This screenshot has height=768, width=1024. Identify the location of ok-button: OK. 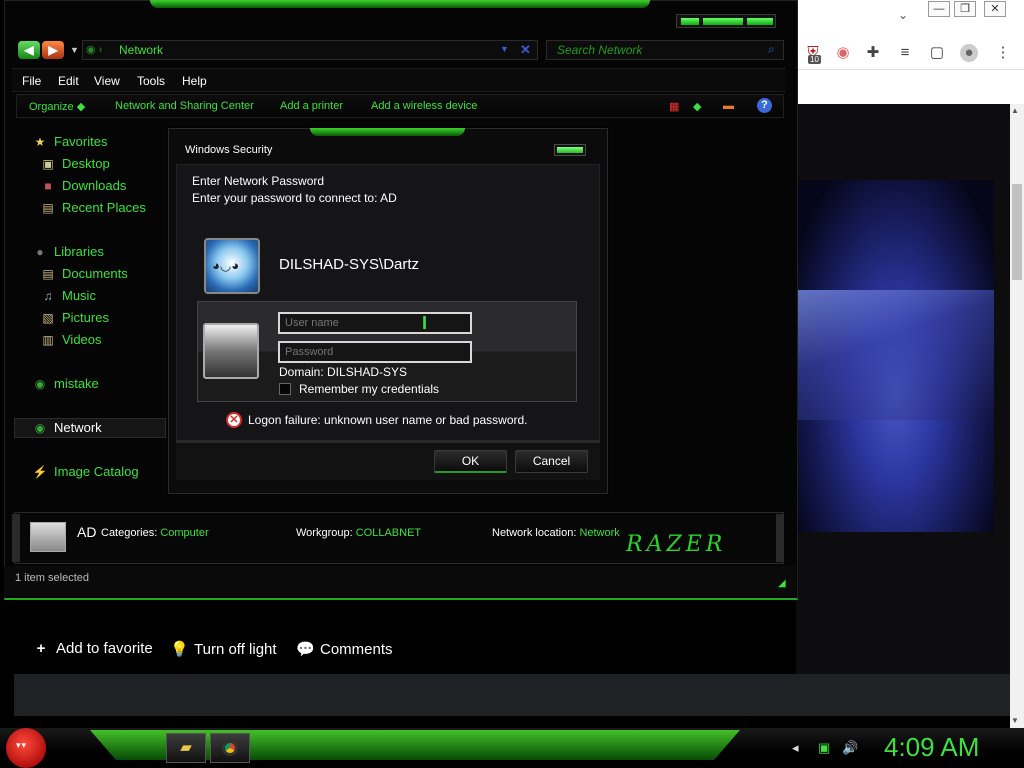
(470, 461).